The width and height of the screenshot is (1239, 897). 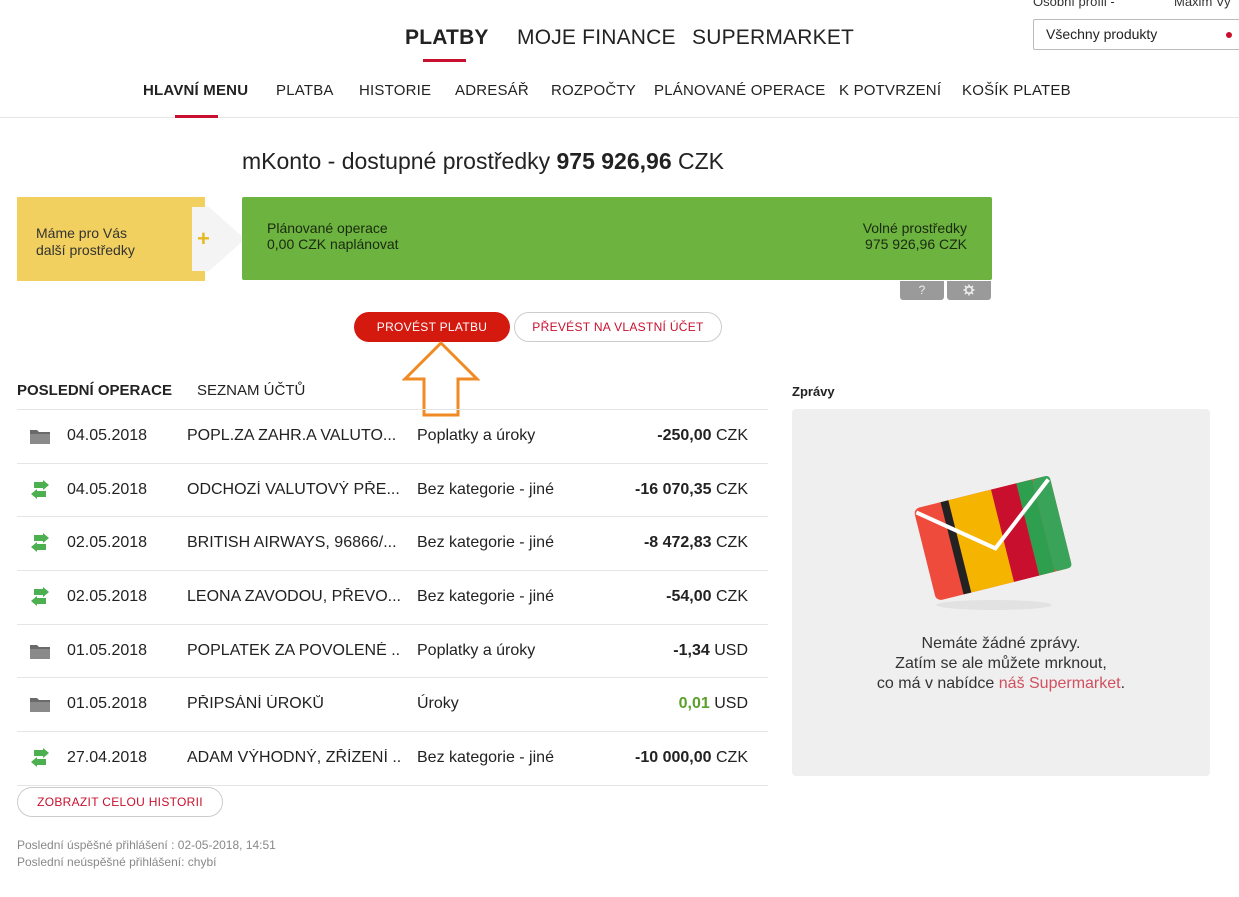 I want to click on active-tab-underline, so click(x=444, y=60).